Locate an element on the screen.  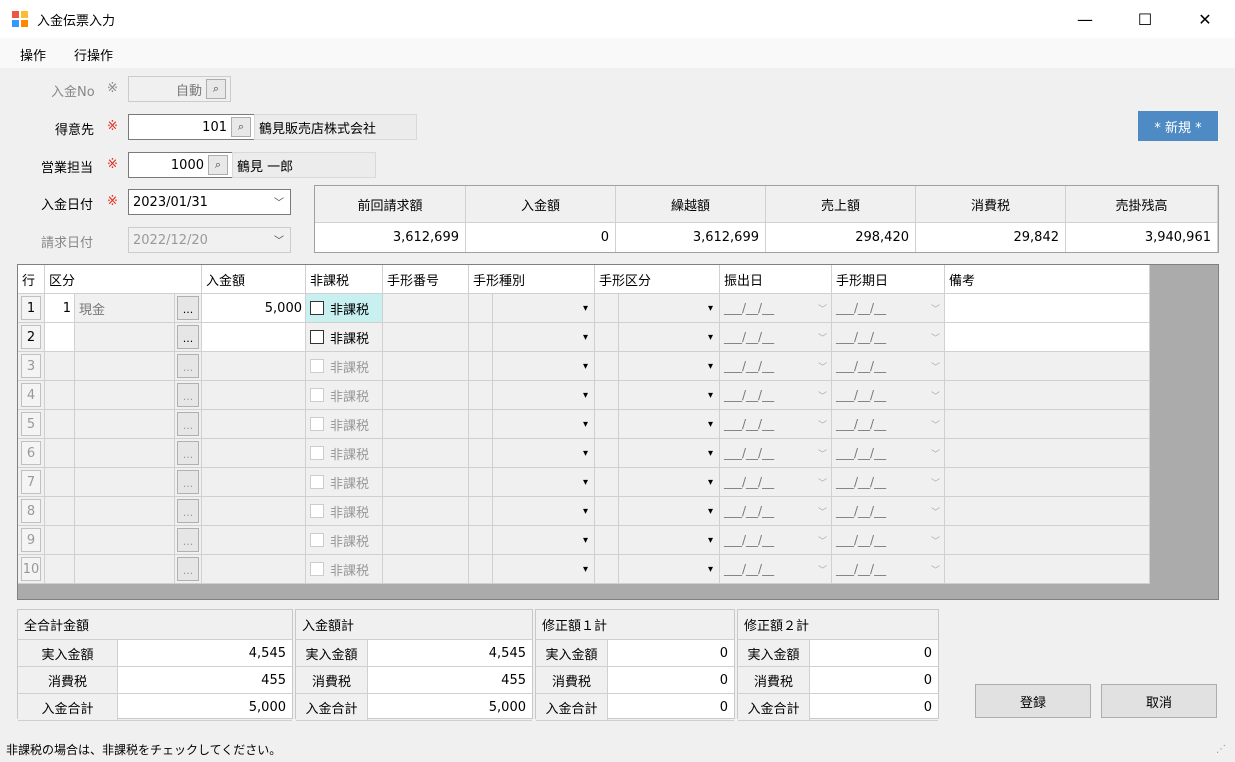
totals-row: 実入金額 4,545 is located at coordinates (414, 653).